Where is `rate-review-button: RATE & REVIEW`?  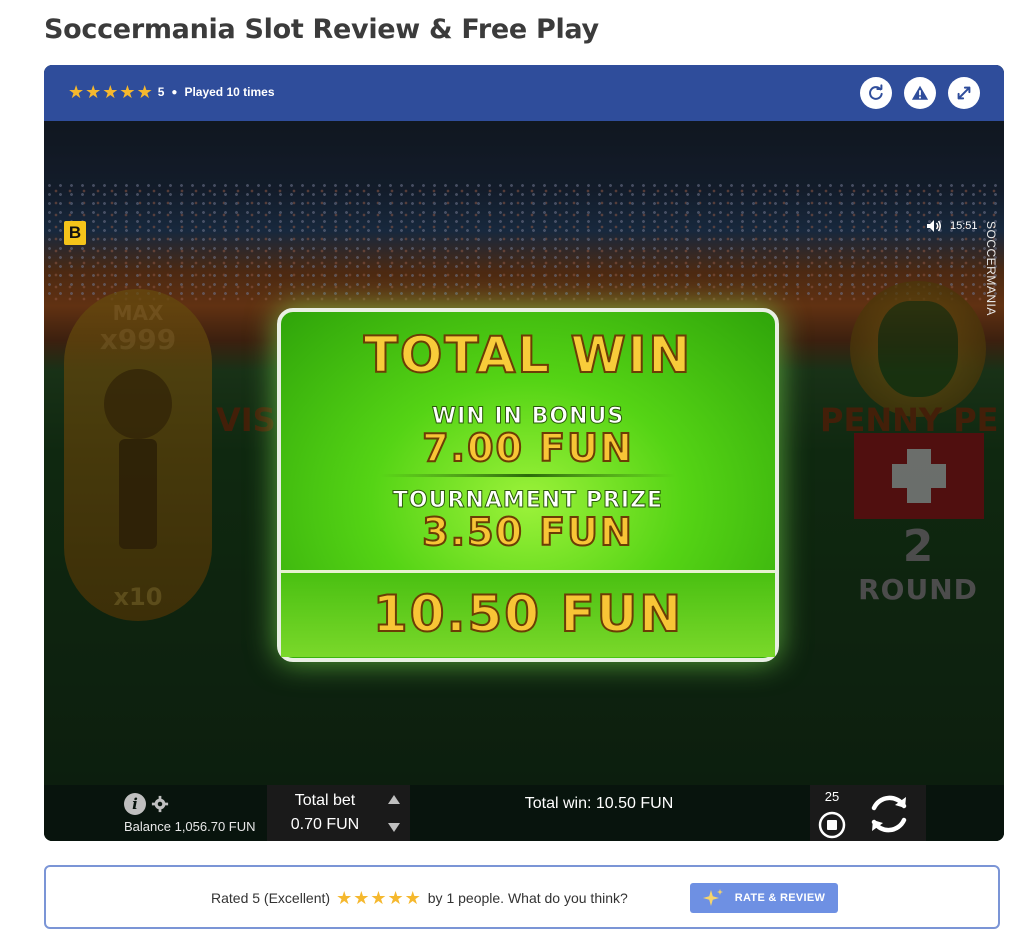 rate-review-button: RATE & REVIEW is located at coordinates (764, 898).